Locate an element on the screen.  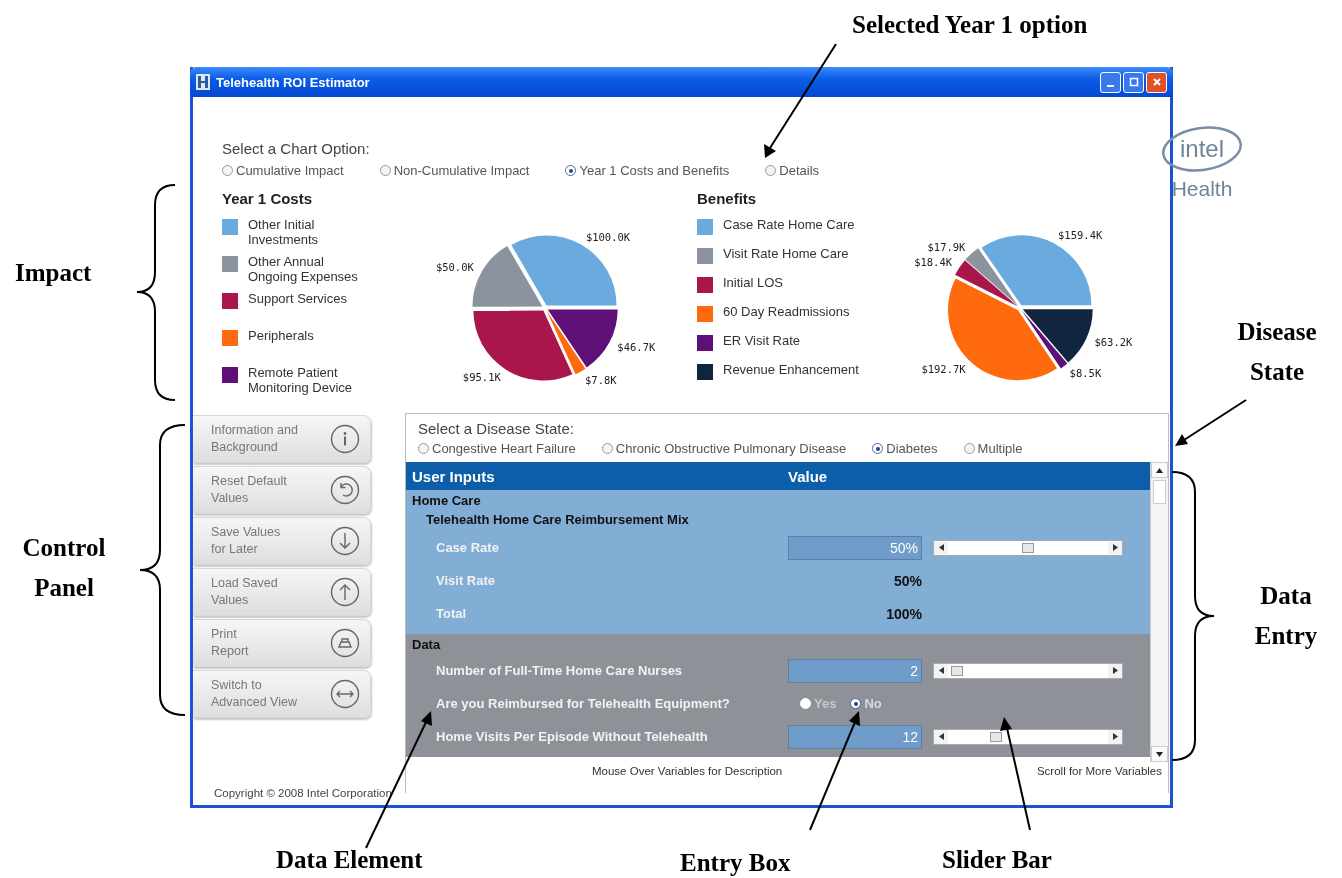
logo-subtitle: Health is located at coordinates (1202, 189).